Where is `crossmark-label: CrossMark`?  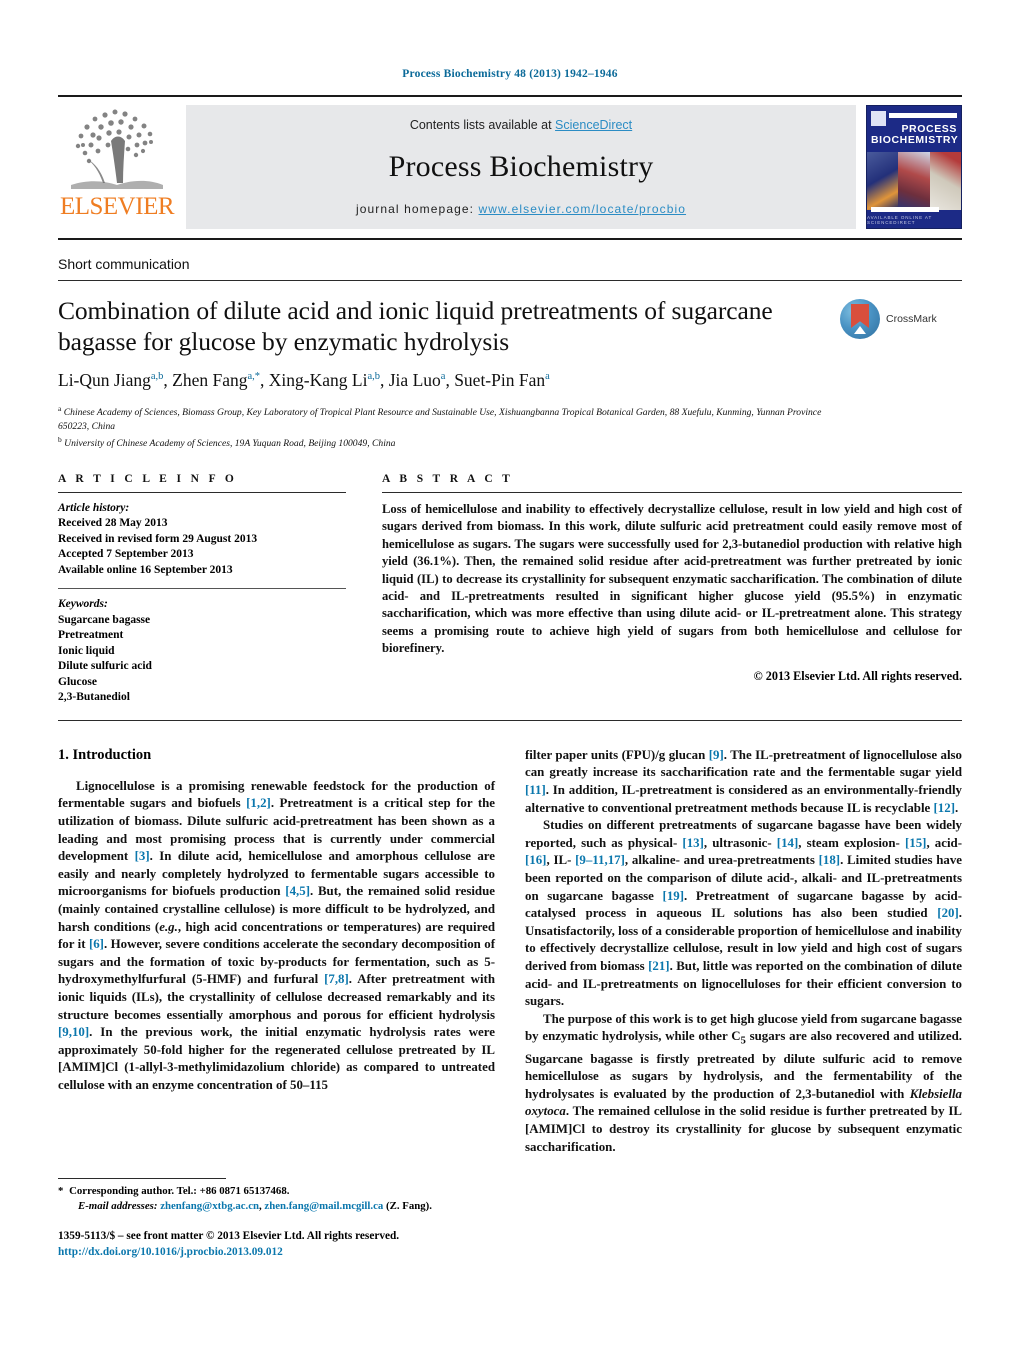 crossmark-label: CrossMark is located at coordinates (911, 319).